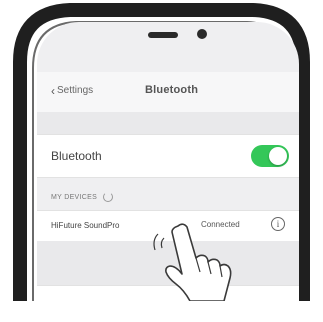 The image size is (323, 322). I want to click on bluetooth-row: Bluetooth, so click(168, 156).